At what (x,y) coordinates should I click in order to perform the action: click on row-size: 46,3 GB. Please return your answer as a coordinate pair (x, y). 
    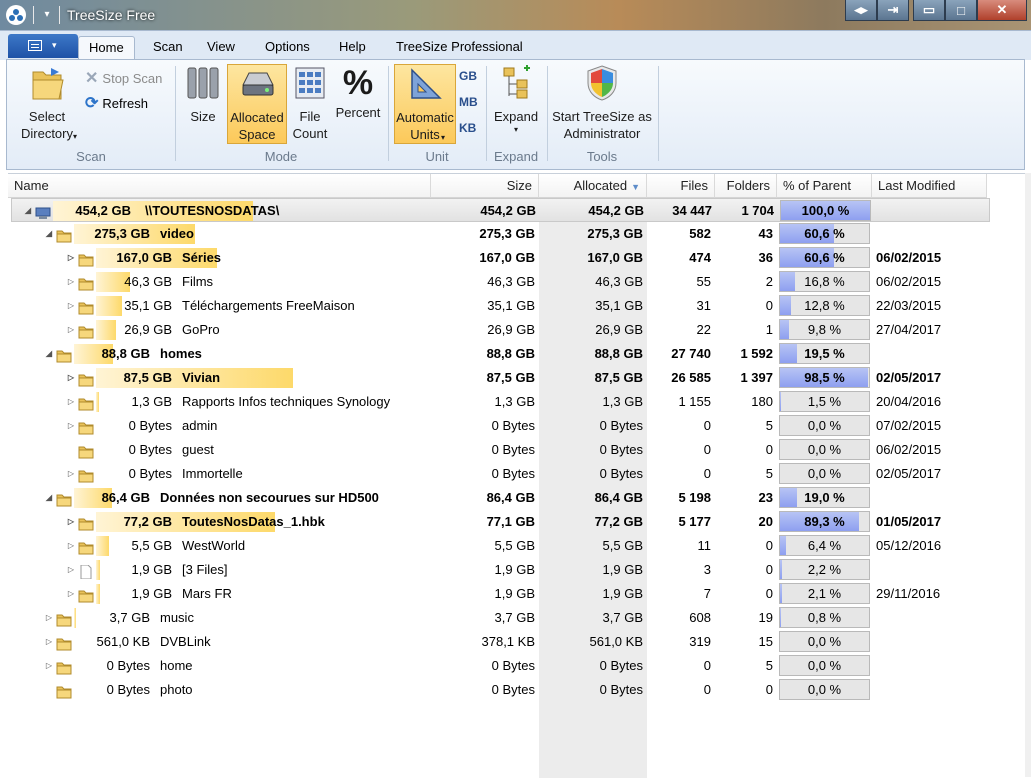
    Looking at the image, I should click on (511, 281).